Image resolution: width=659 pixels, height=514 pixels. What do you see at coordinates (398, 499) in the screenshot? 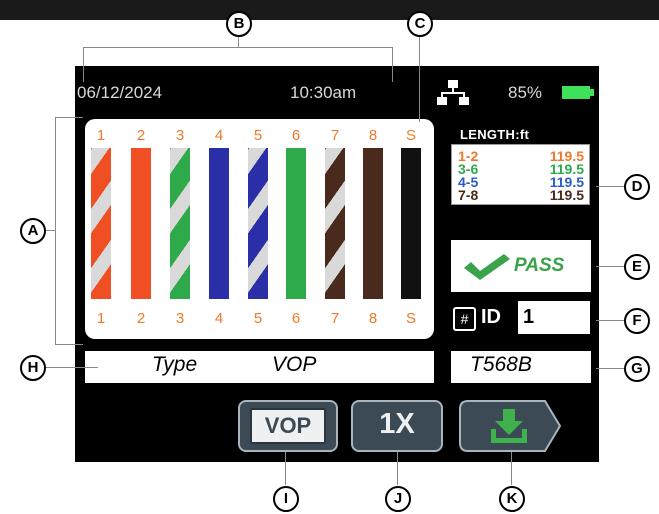
I see `callout-j: J` at bounding box center [398, 499].